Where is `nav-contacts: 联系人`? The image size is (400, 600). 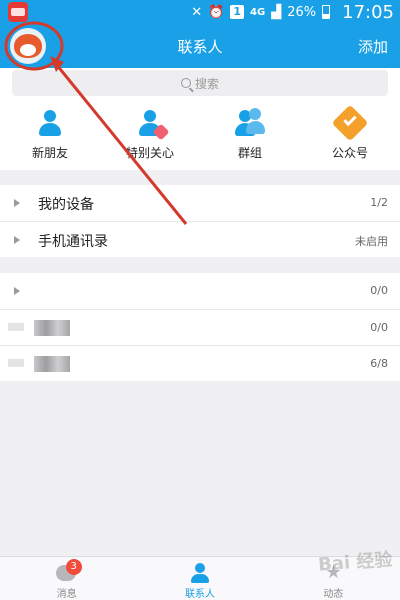
nav-contacts: 联系人 is located at coordinates (199, 578).